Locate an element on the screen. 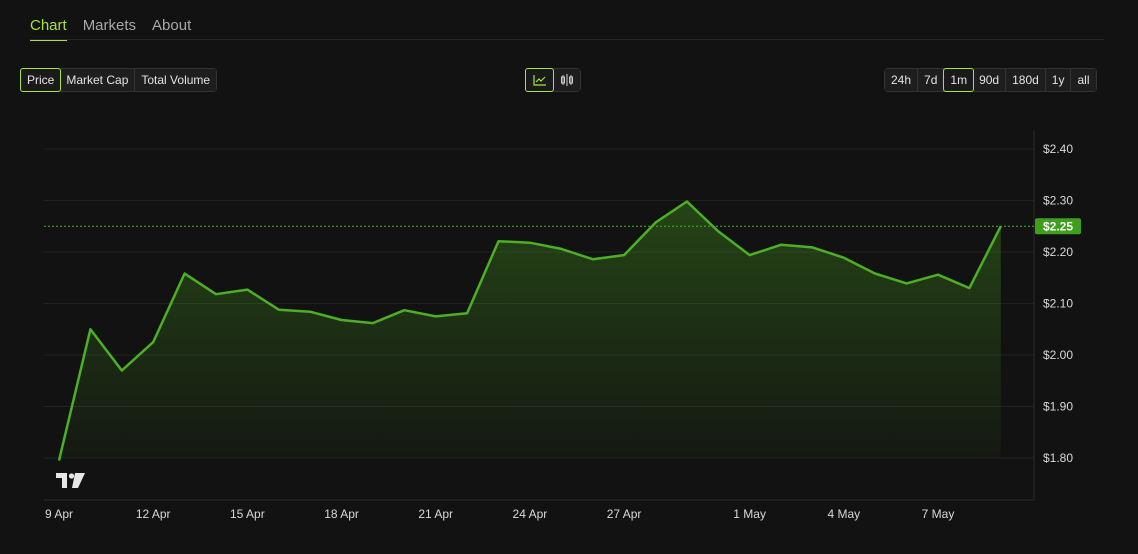 The image size is (1138, 554). x-tick-label: 27 Apr is located at coordinates (624, 514).